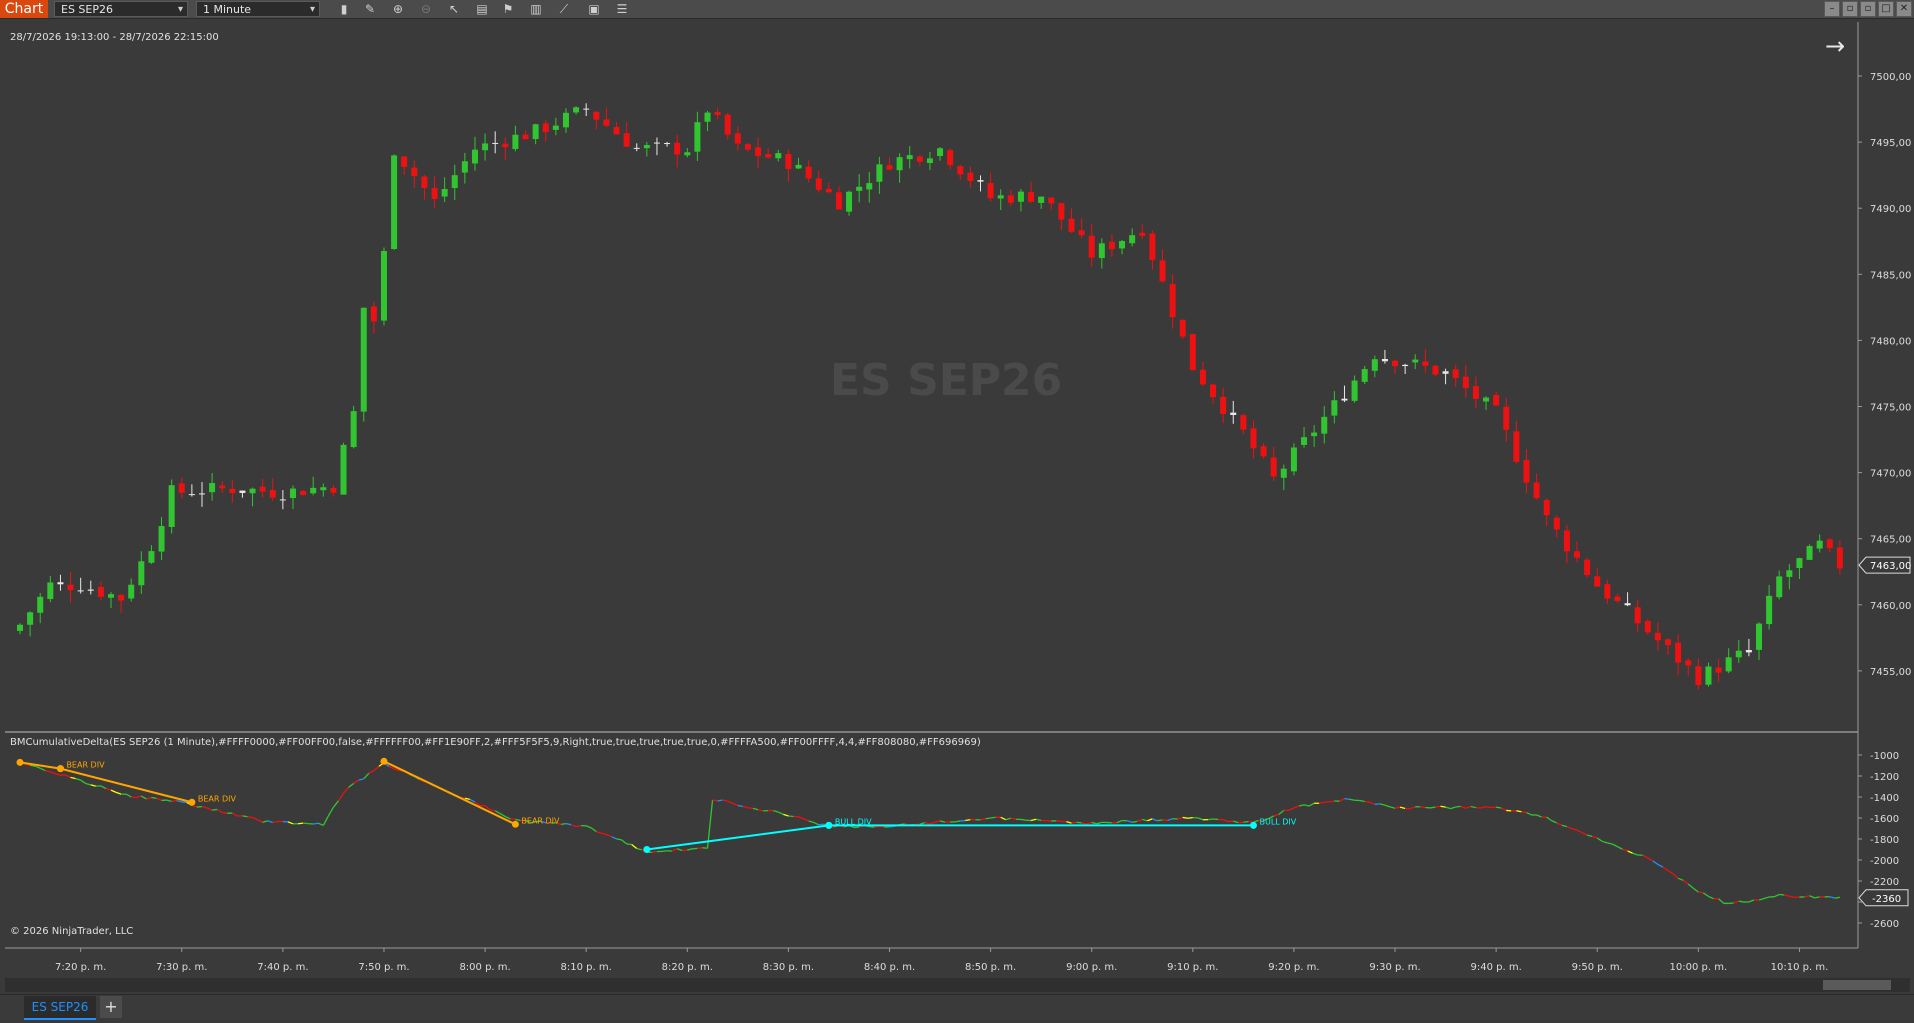  Describe the element at coordinates (484, 967) in the screenshot. I see `time-tick-label: 8:00 p. m.` at that location.